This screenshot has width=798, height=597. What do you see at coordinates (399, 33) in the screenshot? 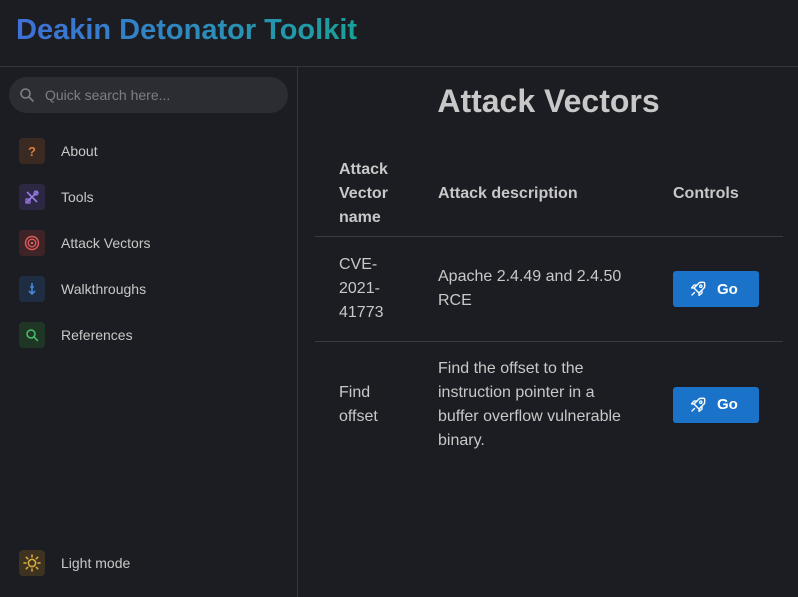
I see `app-header: Deakin Detonator Toolkit` at bounding box center [399, 33].